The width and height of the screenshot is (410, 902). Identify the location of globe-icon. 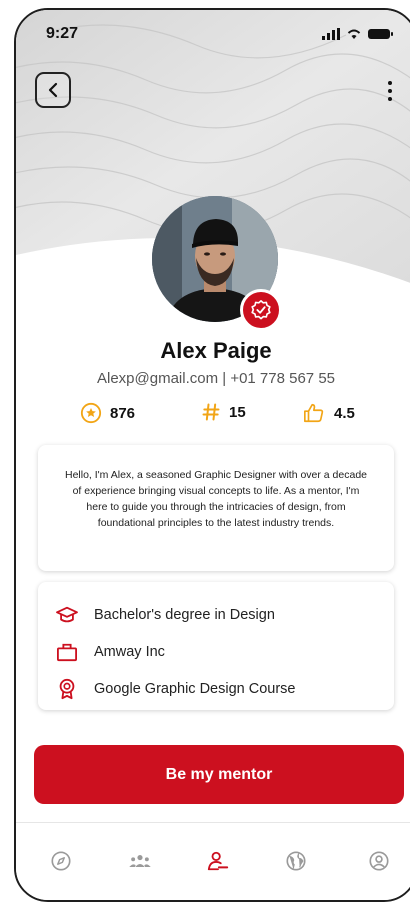
(296, 861).